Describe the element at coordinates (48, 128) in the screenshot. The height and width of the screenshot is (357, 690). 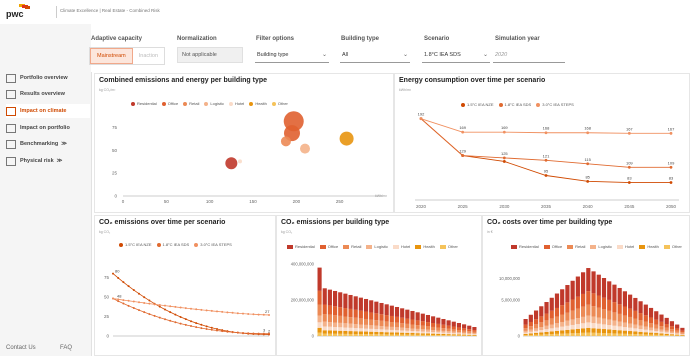
I see `sidebar-item-impact-on-portfolio: Impact on portfolio` at that location.